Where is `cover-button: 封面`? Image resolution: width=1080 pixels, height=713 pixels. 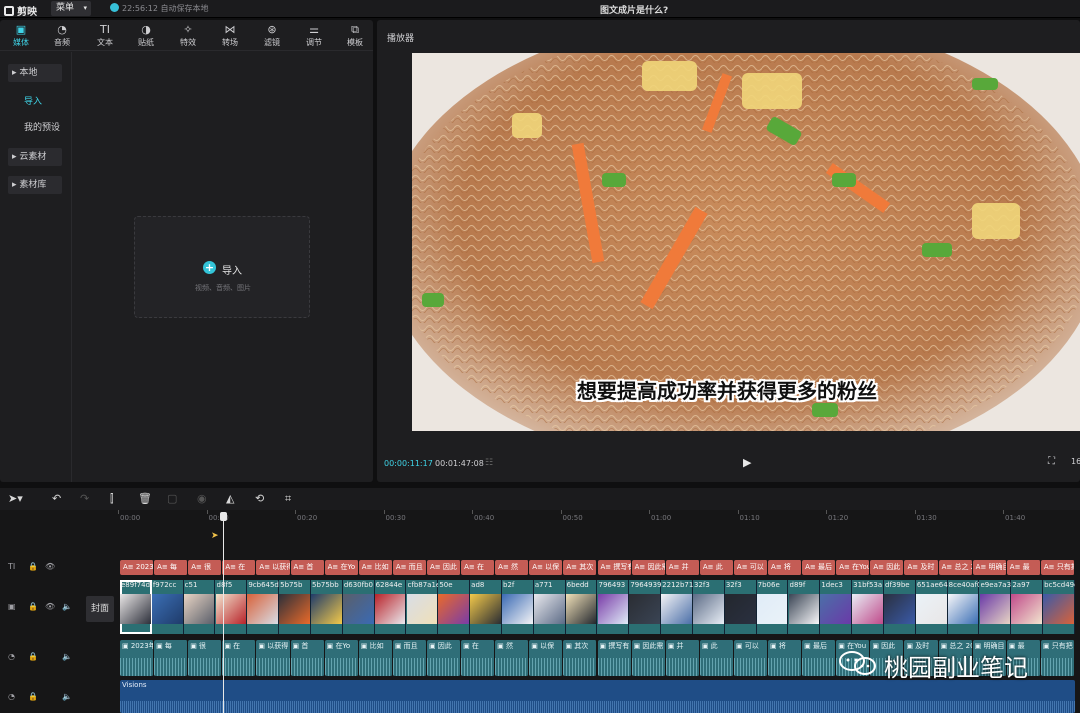 cover-button: 封面 is located at coordinates (100, 609).